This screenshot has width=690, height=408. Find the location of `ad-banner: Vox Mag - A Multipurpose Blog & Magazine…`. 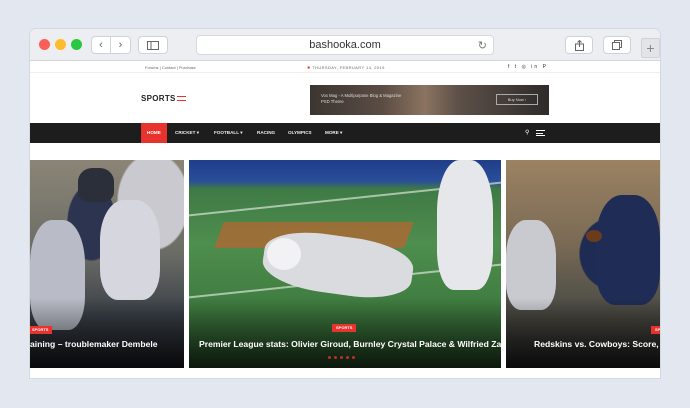

ad-banner: Vox Mag - A Multipurpose Blog & Magazine… is located at coordinates (429, 100).